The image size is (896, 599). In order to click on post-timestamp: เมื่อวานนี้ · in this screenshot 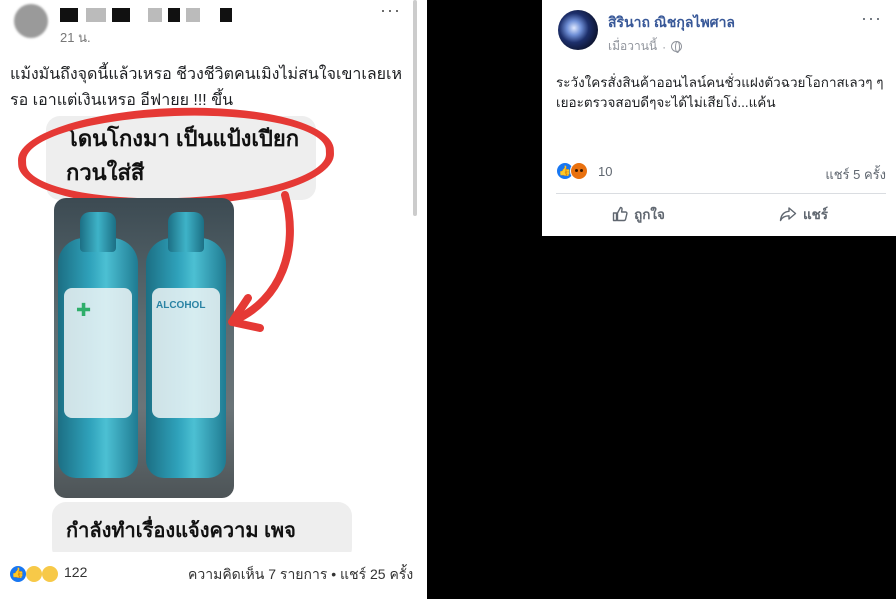, I will do `click(645, 46)`.